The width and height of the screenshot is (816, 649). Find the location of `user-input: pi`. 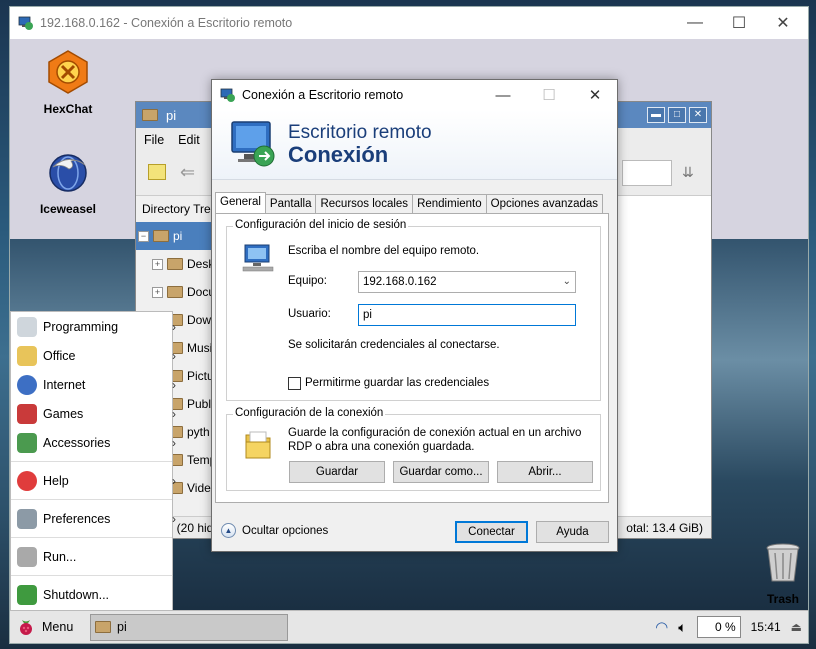

user-input: pi is located at coordinates (467, 315).